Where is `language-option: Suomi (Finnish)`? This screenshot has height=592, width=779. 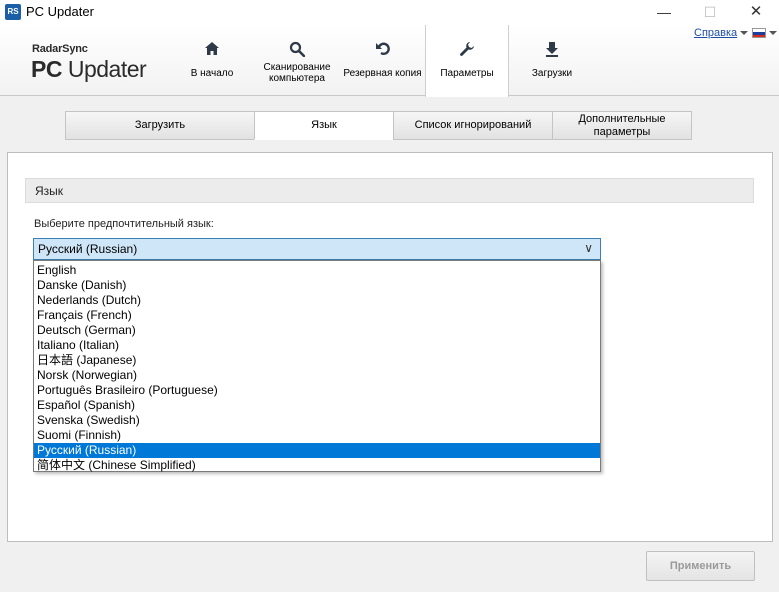
language-option: Suomi (Finnish) is located at coordinates (317, 435).